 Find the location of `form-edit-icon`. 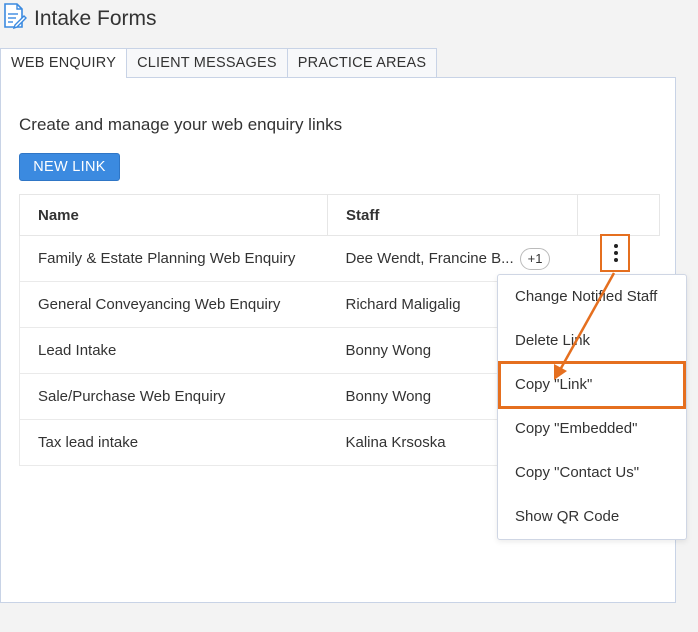

form-edit-icon is located at coordinates (15, 16).